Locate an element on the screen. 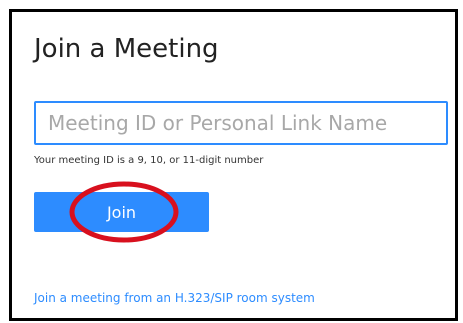 Image resolution: width=463 pixels, height=323 pixels. join-button: Join is located at coordinates (121, 212).